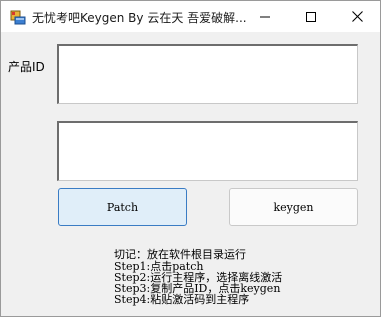 Image resolution: width=381 pixels, height=317 pixels. I want to click on maximize-button, so click(311, 16).